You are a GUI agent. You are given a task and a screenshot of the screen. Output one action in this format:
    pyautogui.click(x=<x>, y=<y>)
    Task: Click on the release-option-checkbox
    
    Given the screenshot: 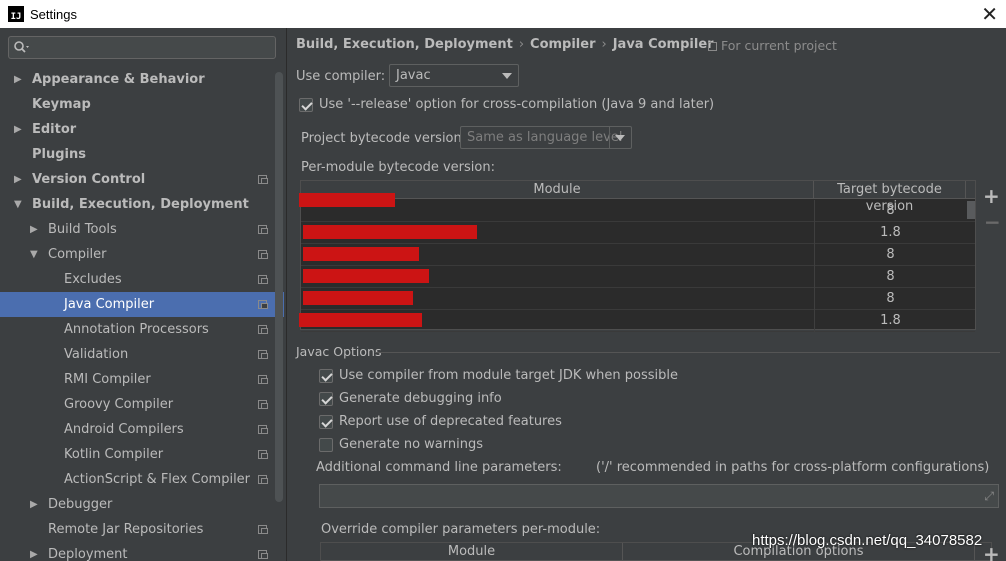 What is the action you would take?
    pyautogui.click(x=306, y=105)
    